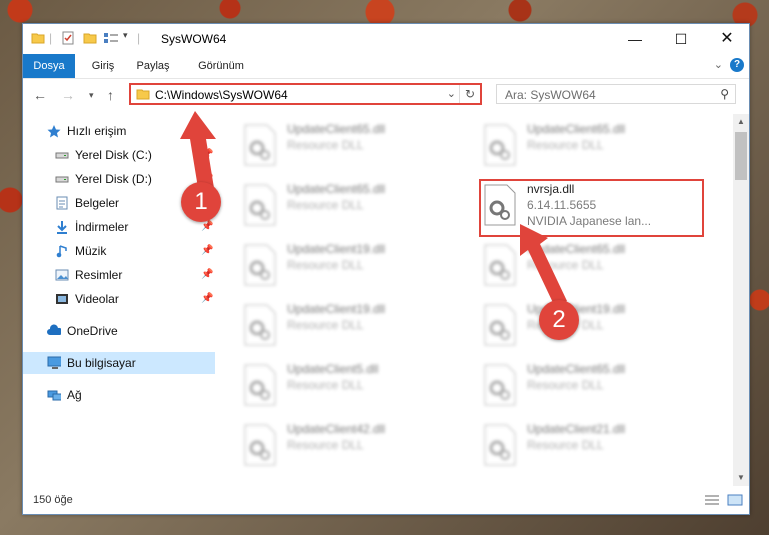 The image size is (769, 535). I want to click on sidebar-item-pictures: Resimler 📌, so click(119, 275).